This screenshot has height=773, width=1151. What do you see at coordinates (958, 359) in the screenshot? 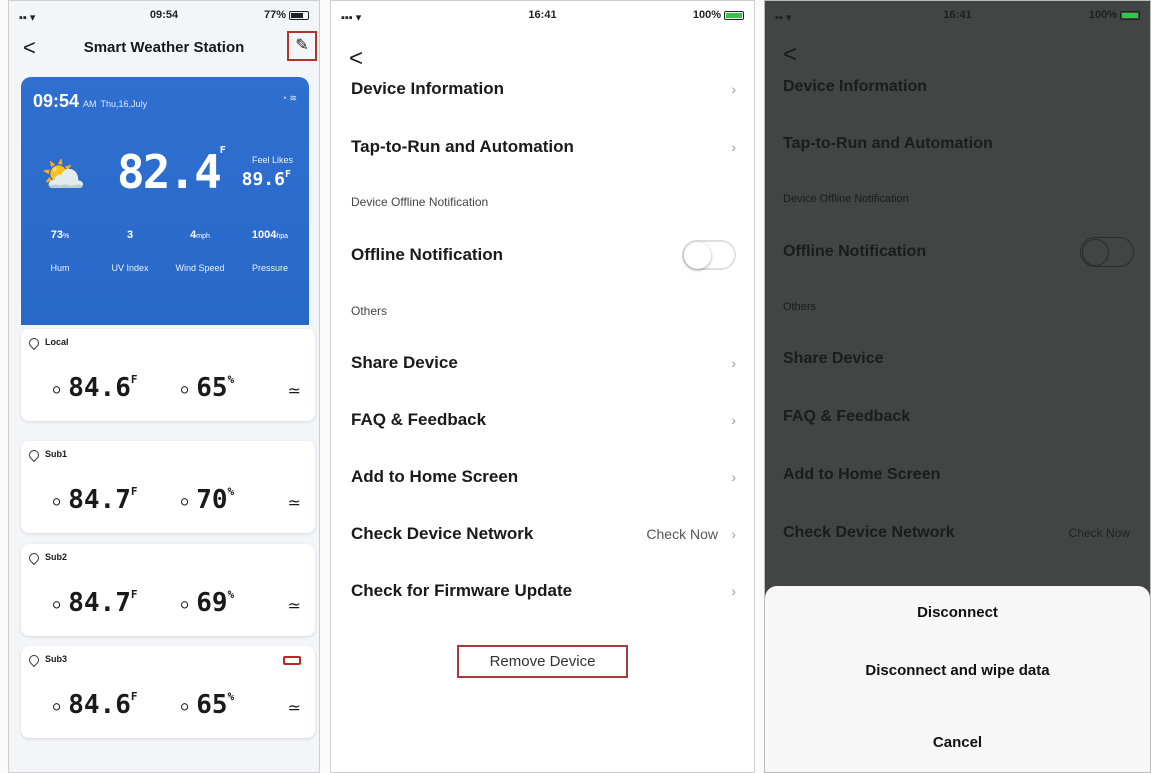
I see `share-device-item: Share Device` at bounding box center [958, 359].